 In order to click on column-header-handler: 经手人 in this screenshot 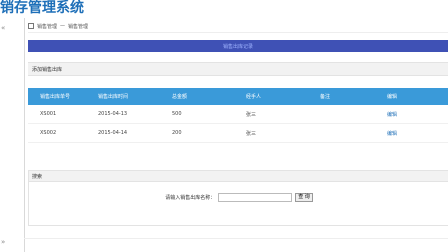, I will do `click(283, 96)`.